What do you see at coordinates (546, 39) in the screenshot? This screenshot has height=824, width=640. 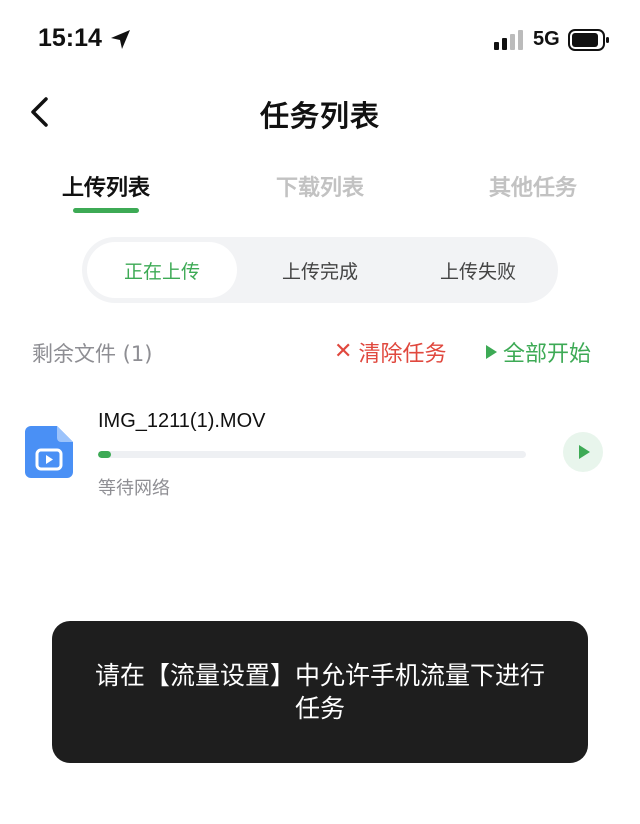 I see `network-type: 5G` at bounding box center [546, 39].